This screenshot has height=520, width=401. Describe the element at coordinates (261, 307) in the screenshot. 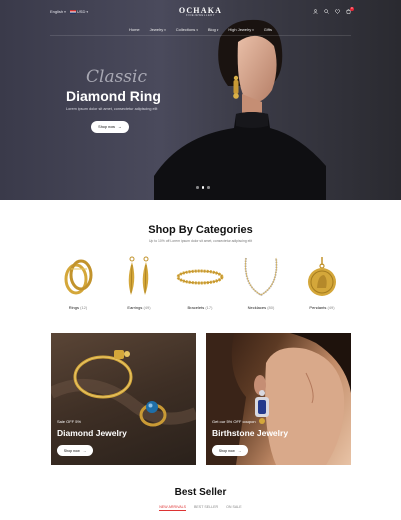

I see `category-label: Necklaces (80)` at that location.